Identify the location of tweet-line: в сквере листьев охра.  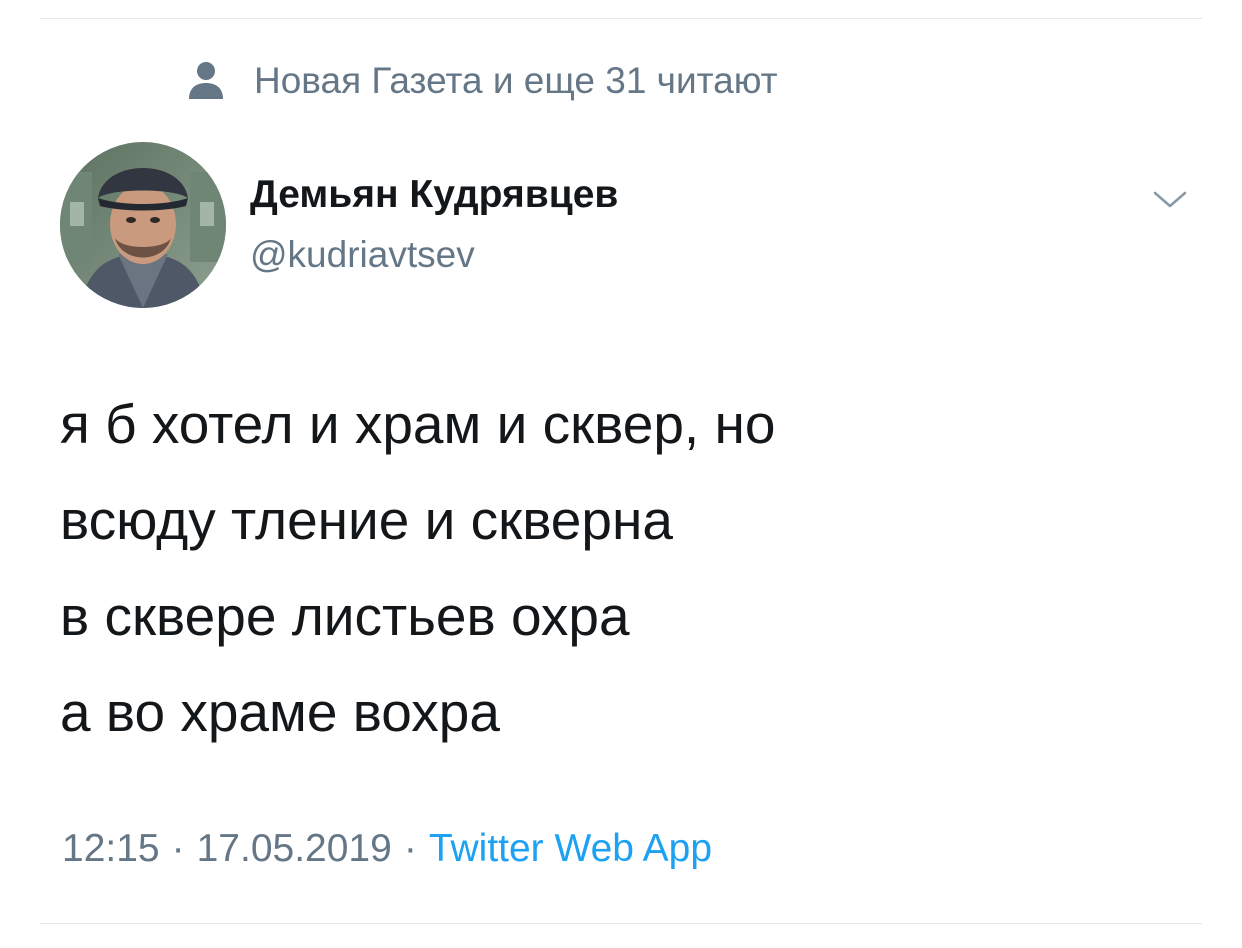
(345, 616).